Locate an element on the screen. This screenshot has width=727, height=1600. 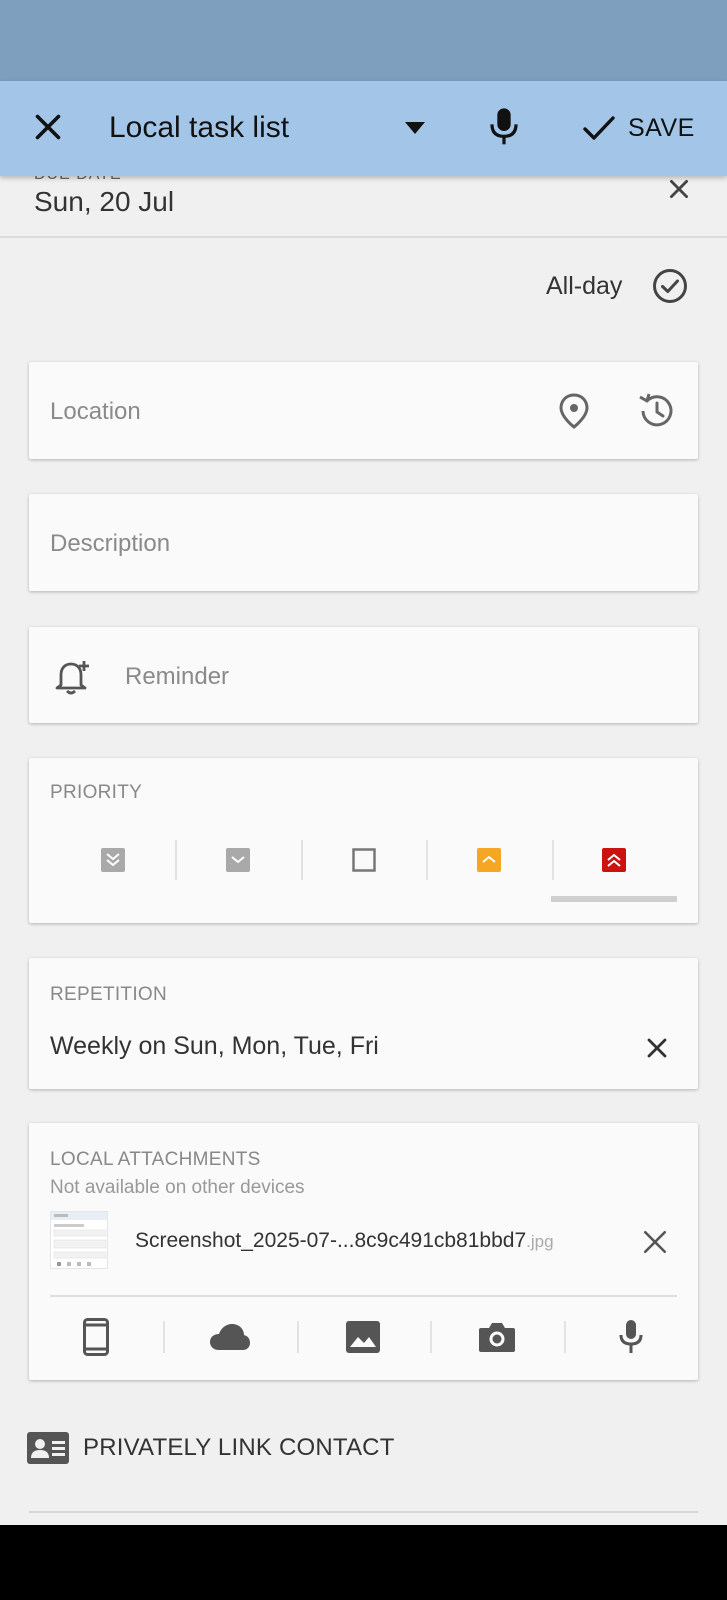
cloud-icon is located at coordinates (229, 1337).